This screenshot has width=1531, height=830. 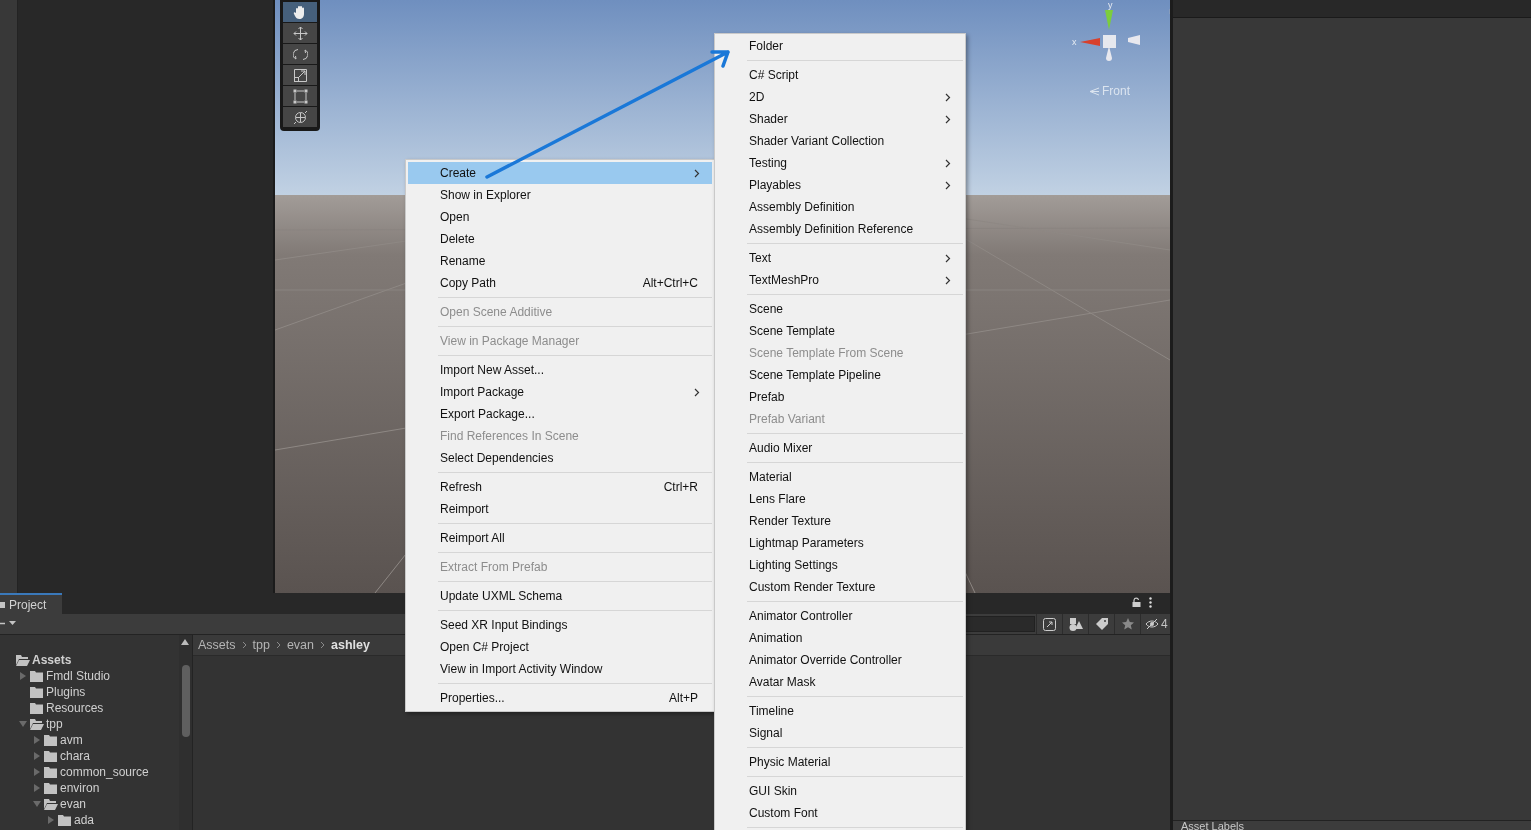 What do you see at coordinates (840, 280) in the screenshot?
I see `menu-item: TextMeshPro` at bounding box center [840, 280].